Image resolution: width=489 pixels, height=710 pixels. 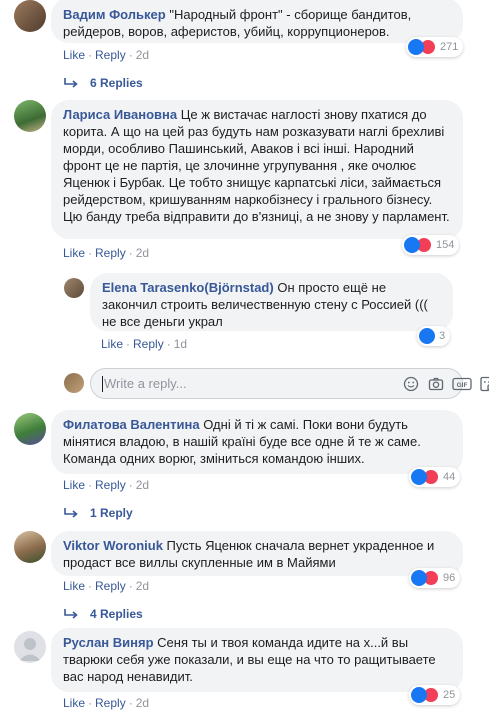 I want to click on reaction-summary: 96, so click(x=435, y=578).